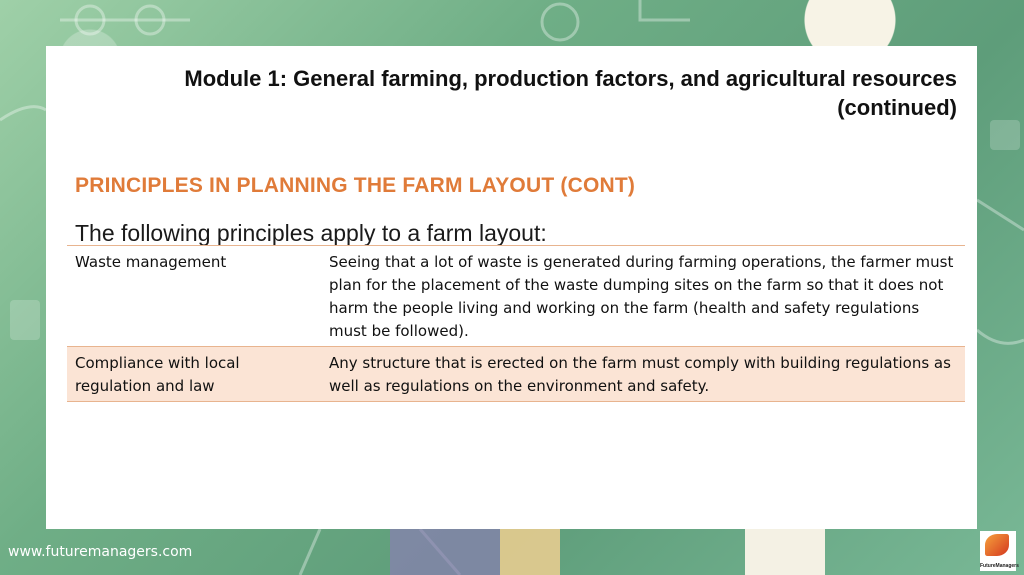  Describe the element at coordinates (100, 552) in the screenshot. I see `website-url: www.futuremanagers.com` at that location.